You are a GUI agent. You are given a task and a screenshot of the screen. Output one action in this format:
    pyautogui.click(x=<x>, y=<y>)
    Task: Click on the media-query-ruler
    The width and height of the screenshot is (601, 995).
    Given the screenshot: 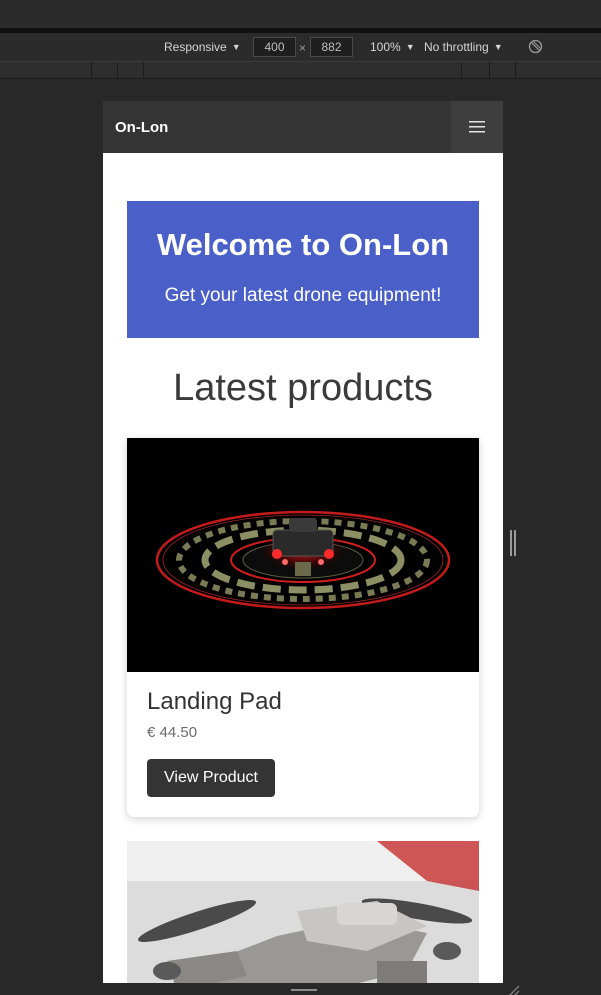 What is the action you would take?
    pyautogui.click(x=300, y=70)
    